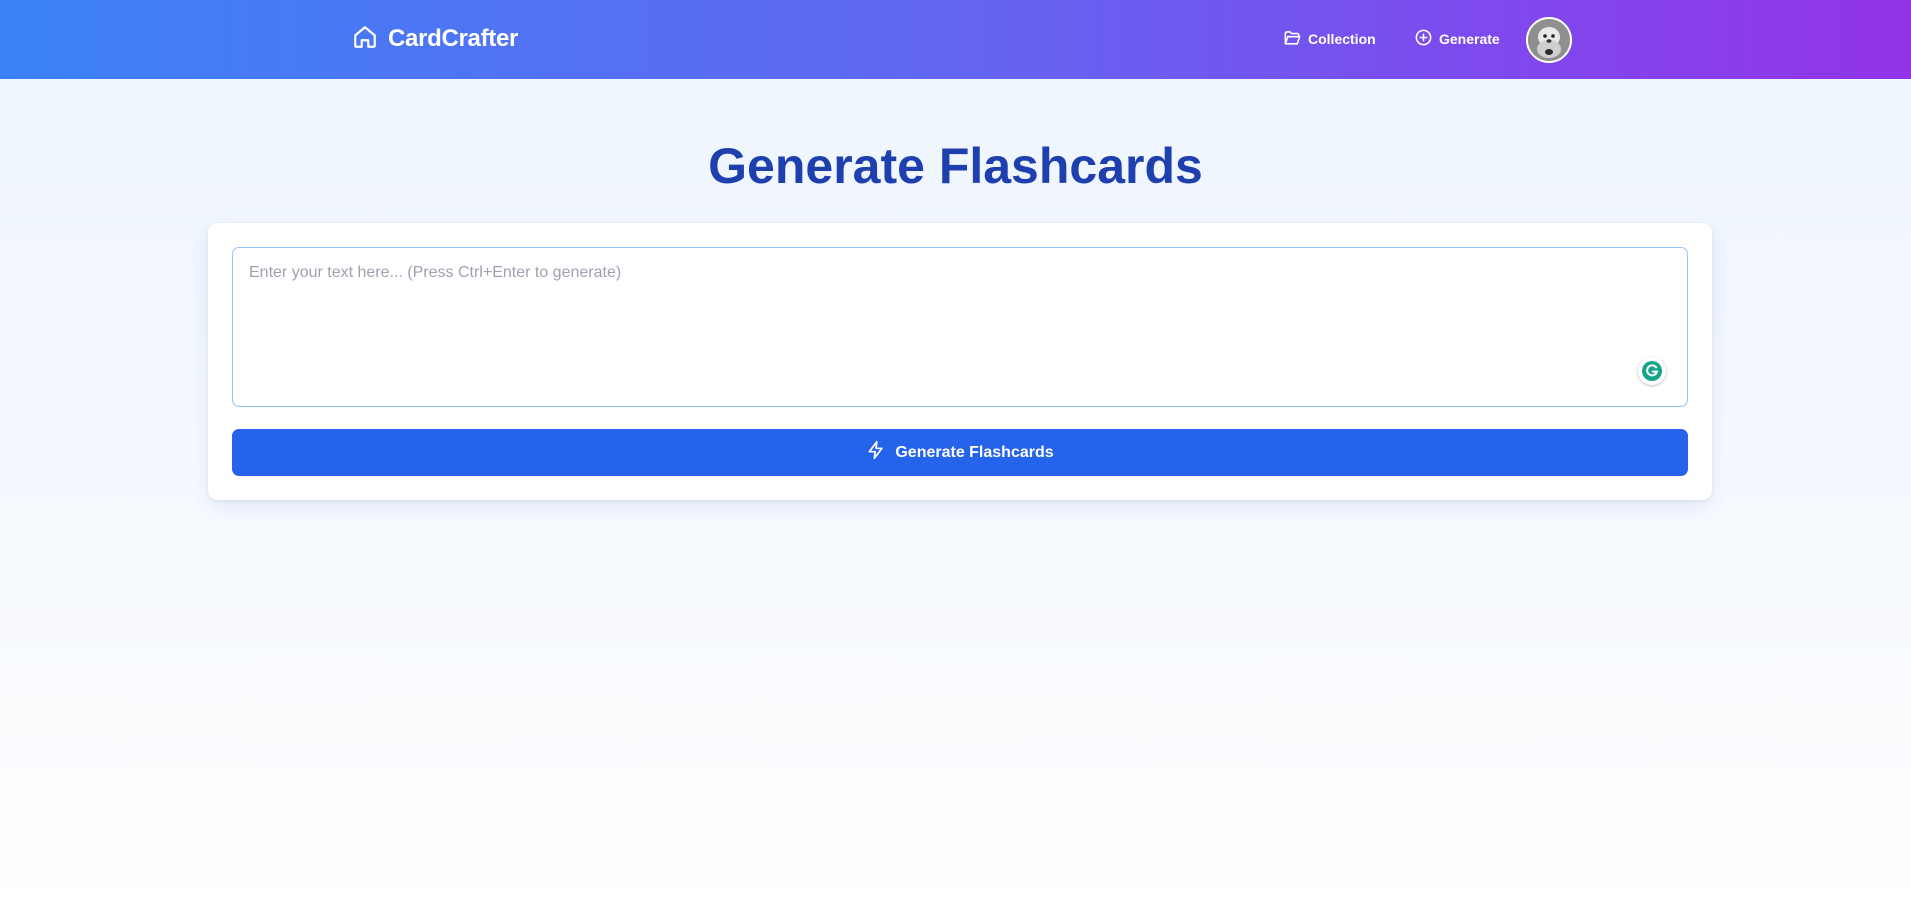 Image resolution: width=1911 pixels, height=914 pixels. What do you see at coordinates (1423, 39) in the screenshot?
I see `plus-circle-icon` at bounding box center [1423, 39].